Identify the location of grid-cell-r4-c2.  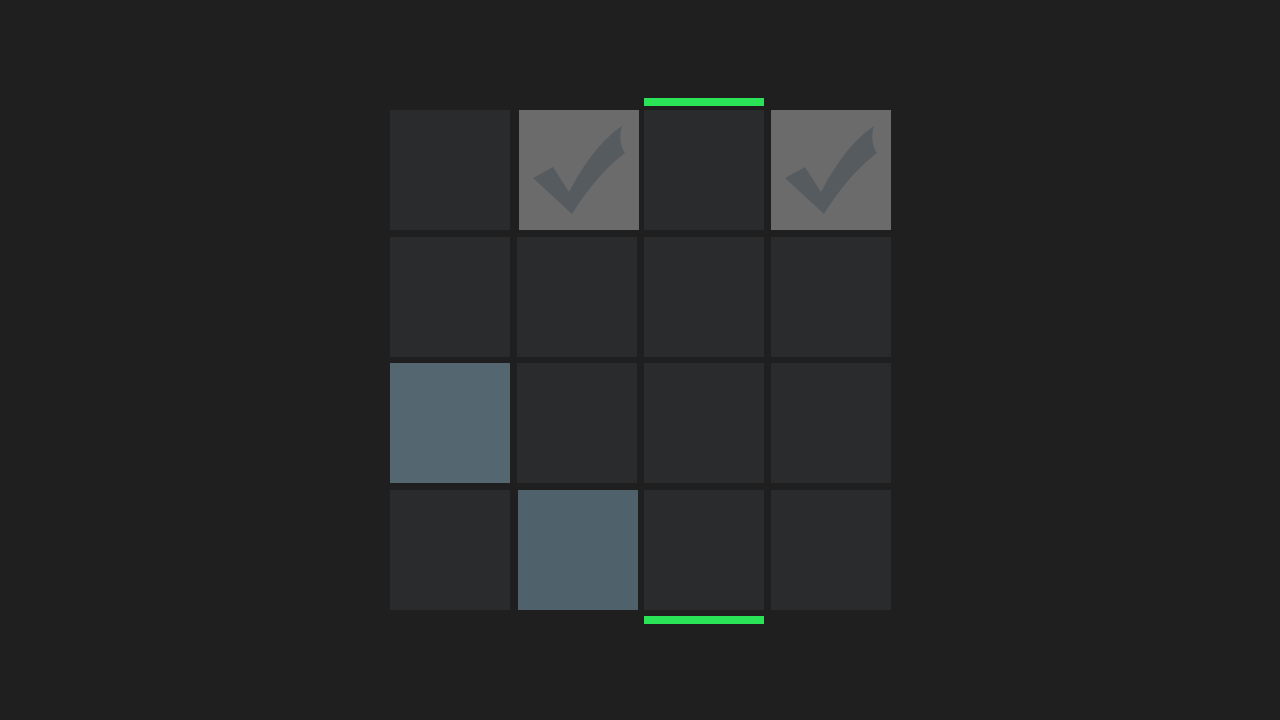
(578, 550).